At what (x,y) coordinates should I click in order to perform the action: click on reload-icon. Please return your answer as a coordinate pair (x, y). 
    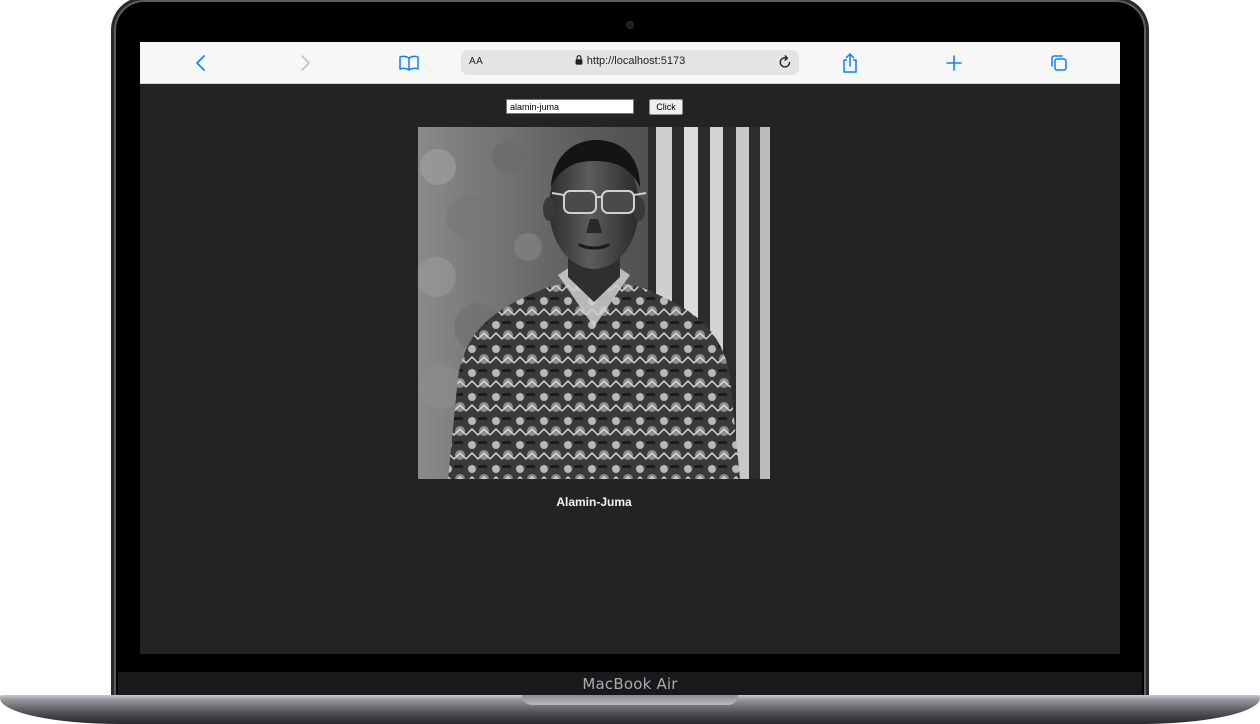
    Looking at the image, I should click on (785, 62).